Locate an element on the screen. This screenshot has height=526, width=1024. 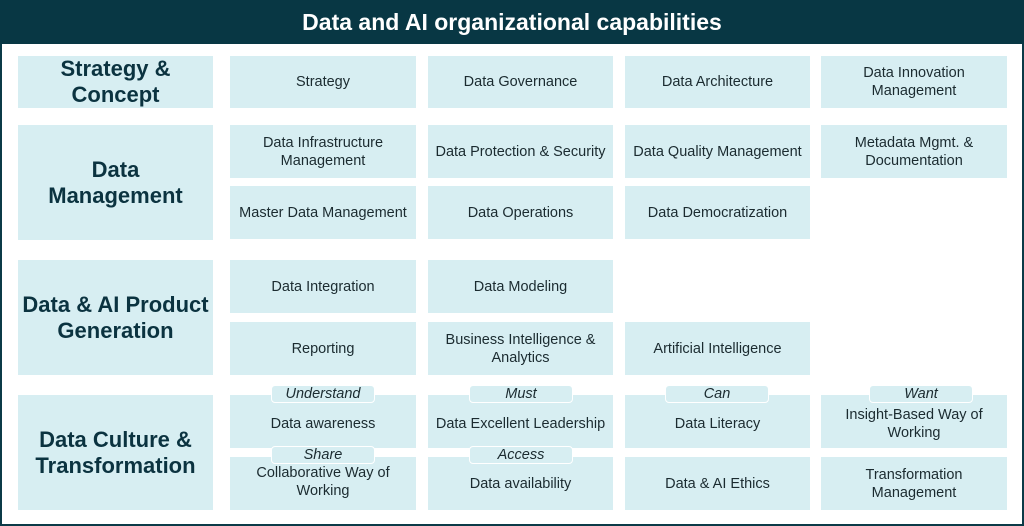
capability-data-ai-ethics: Data & AI Ethics is located at coordinates (717, 483).